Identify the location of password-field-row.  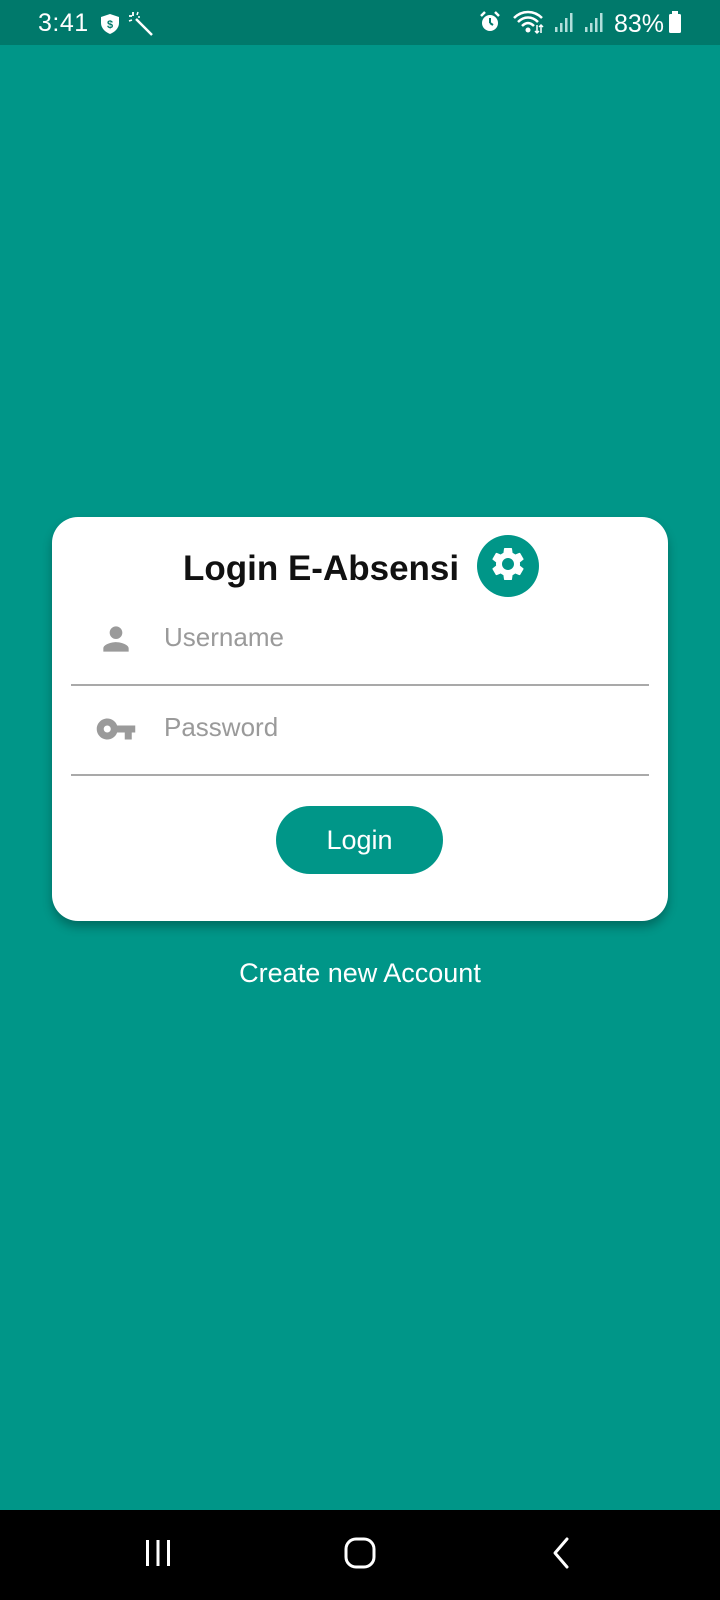
(360, 731).